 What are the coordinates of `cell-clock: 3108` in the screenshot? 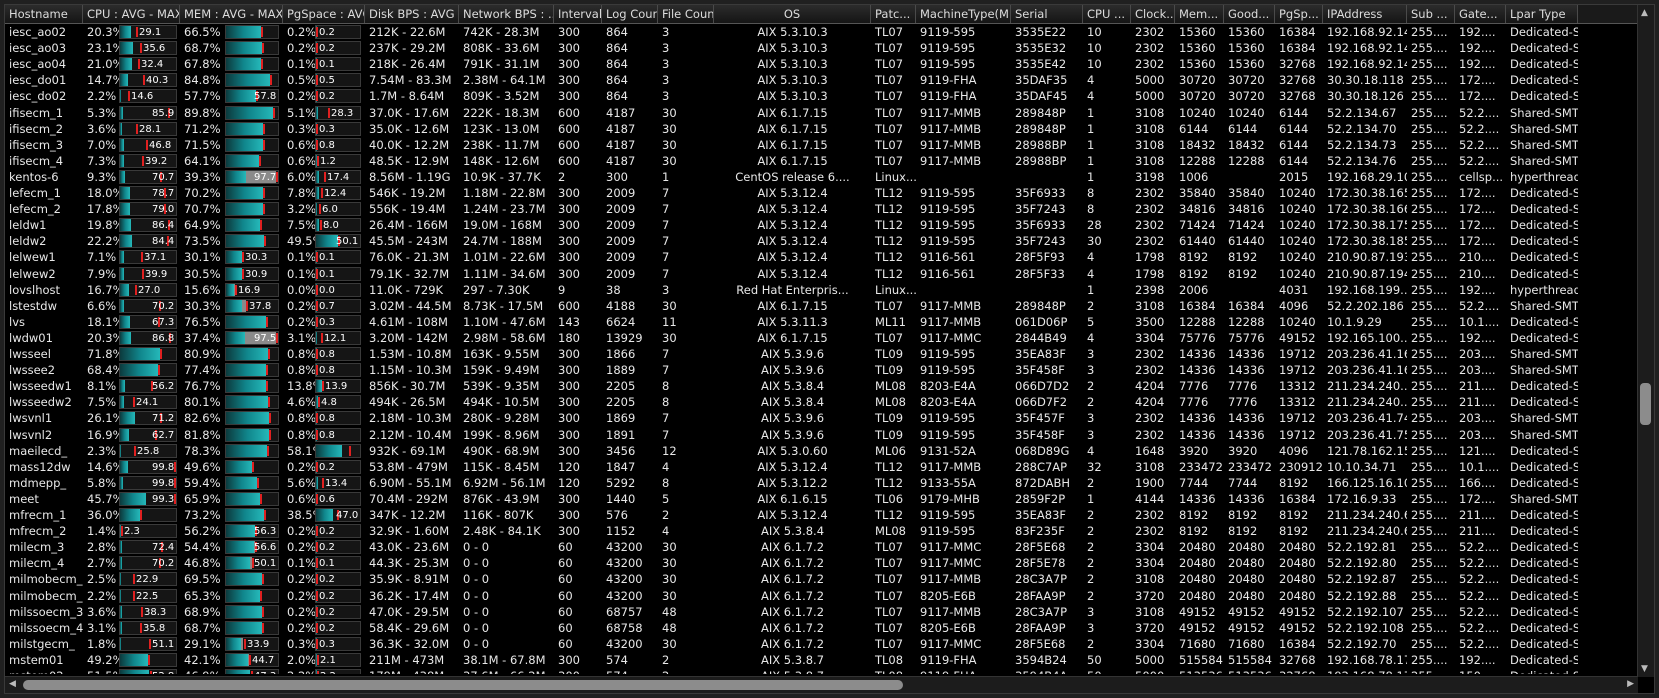 It's located at (1150, 129).